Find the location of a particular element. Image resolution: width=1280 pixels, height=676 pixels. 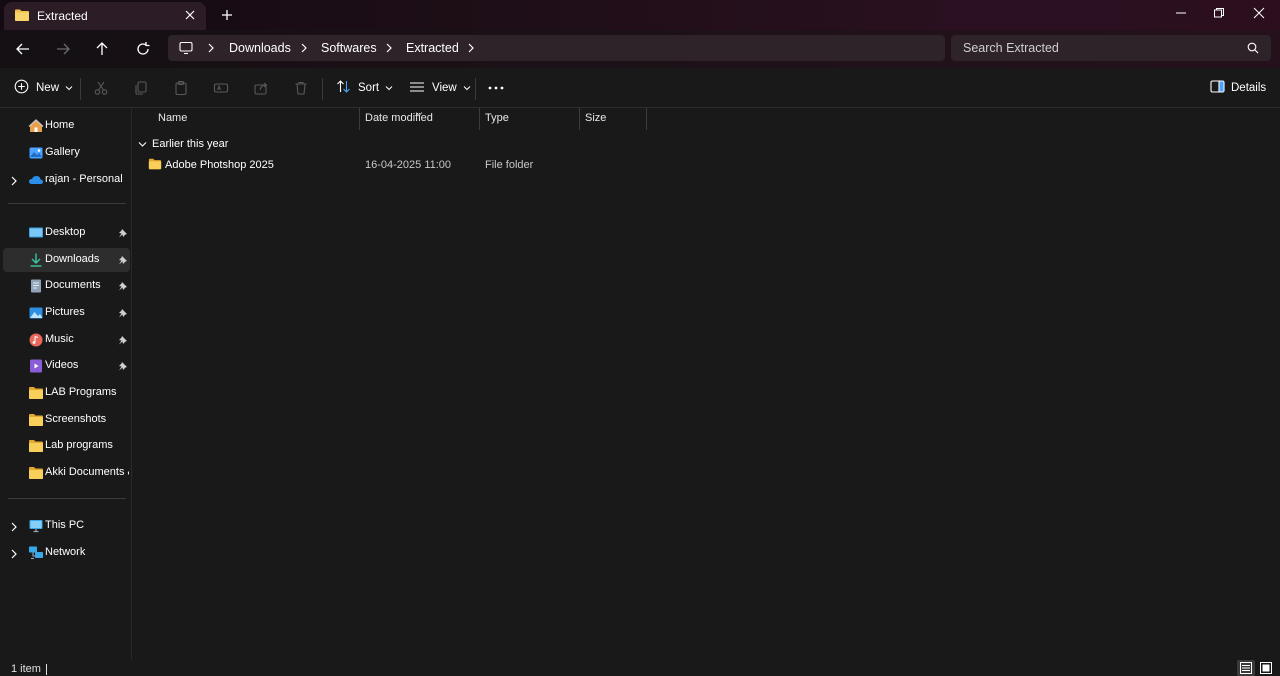

rename-icon is located at coordinates (221, 88).